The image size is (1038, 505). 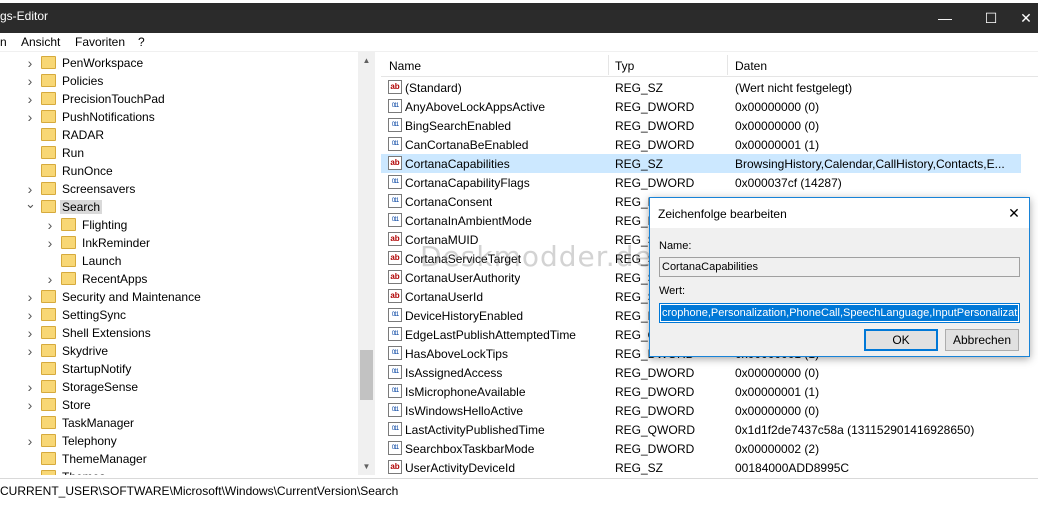 What do you see at coordinates (366, 466) in the screenshot?
I see `scroll-down-icon: ▼` at bounding box center [366, 466].